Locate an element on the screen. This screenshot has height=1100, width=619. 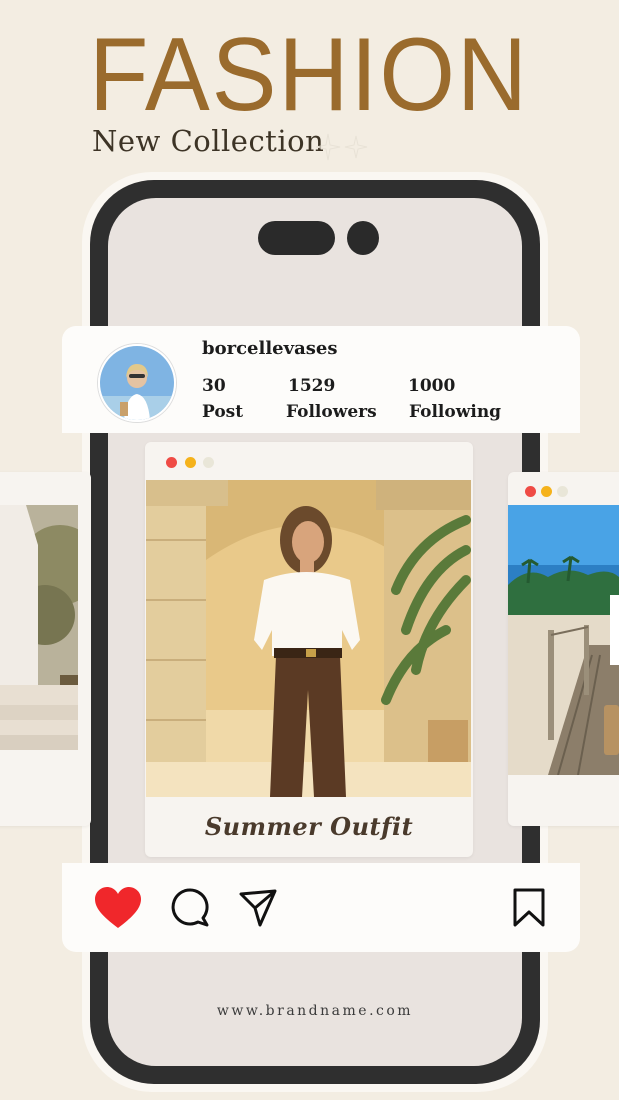
sparkle-icon is located at coordinates (342, 147).